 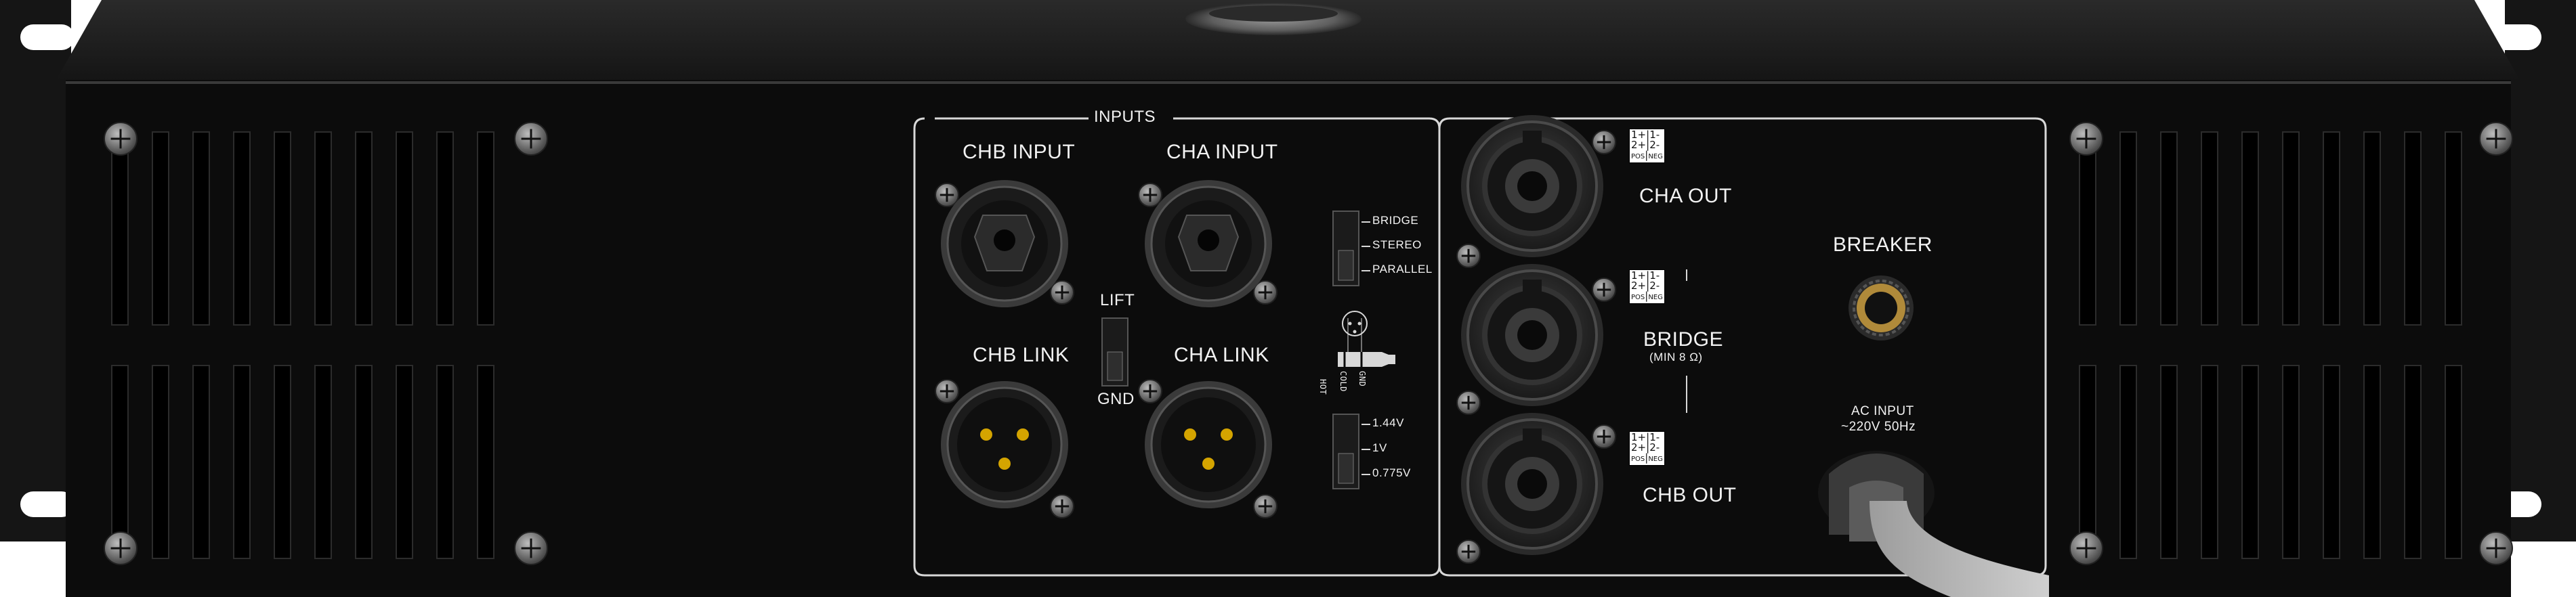 I want to click on cha-input-jack, so click(x=1208, y=243).